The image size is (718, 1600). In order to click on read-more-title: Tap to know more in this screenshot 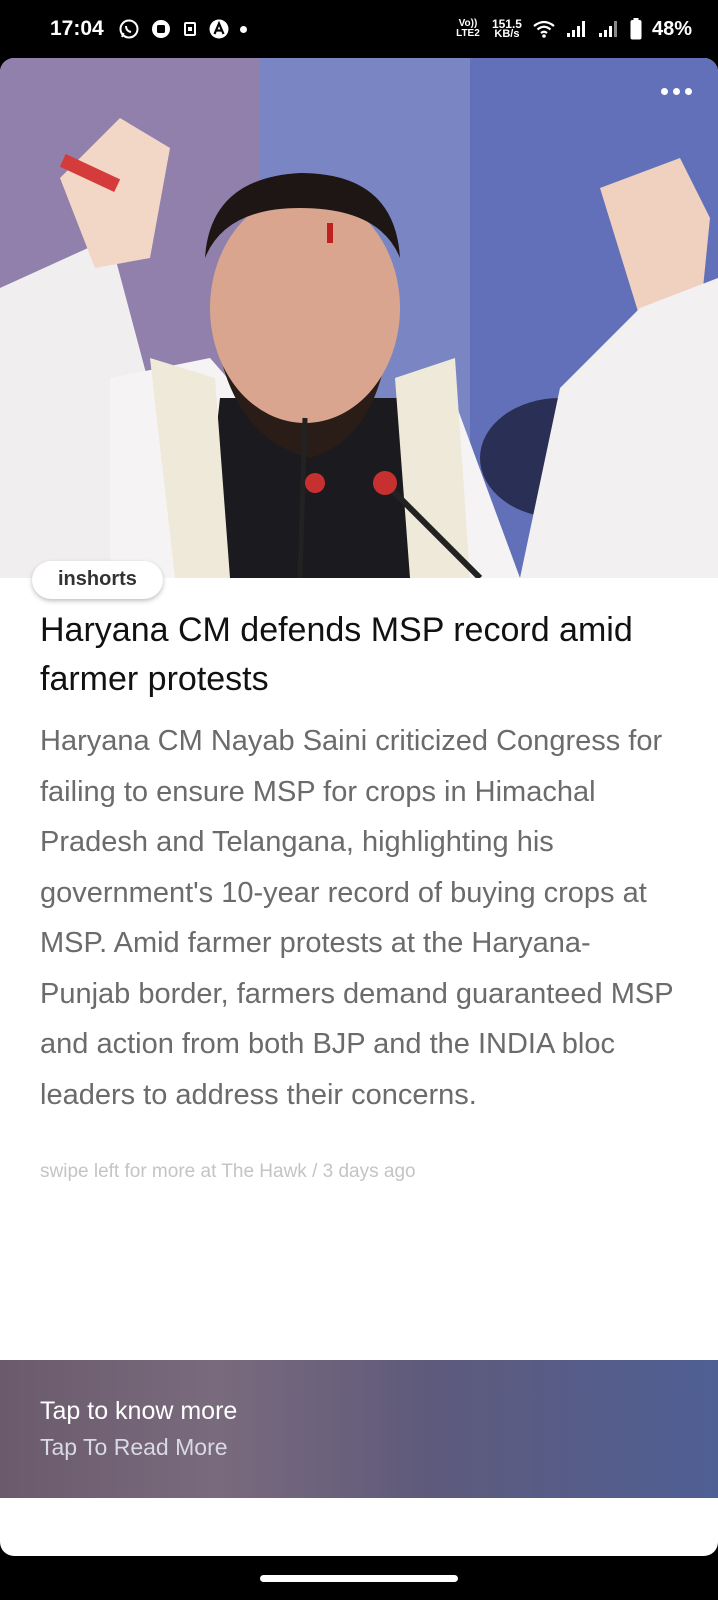, I will do `click(138, 1411)`.